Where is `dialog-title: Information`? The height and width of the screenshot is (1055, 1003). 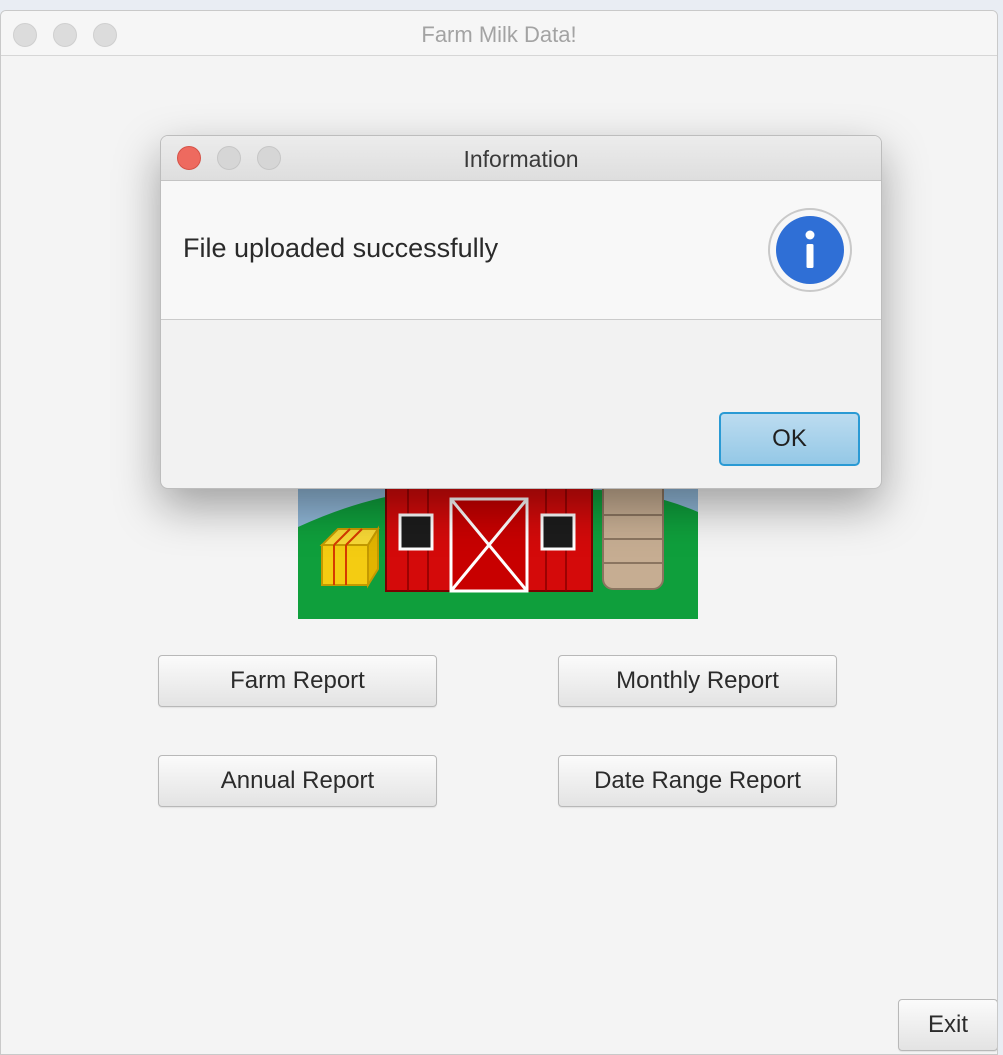
dialog-title: Information is located at coordinates (521, 159).